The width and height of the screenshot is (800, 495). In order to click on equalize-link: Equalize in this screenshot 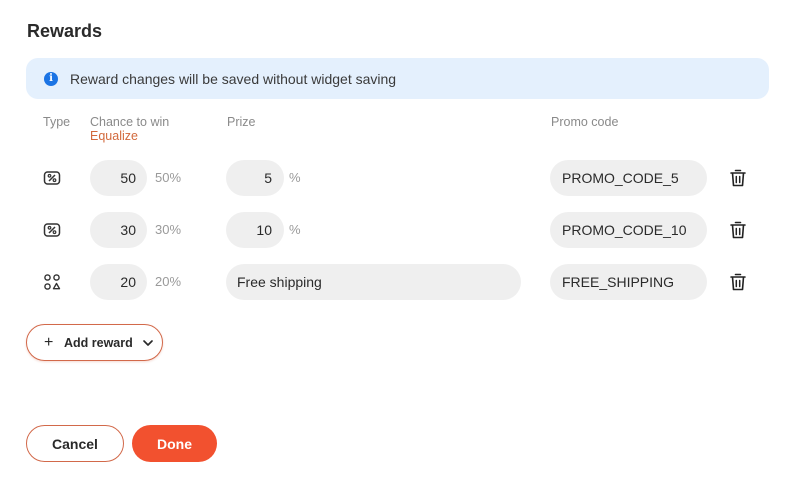, I will do `click(114, 136)`.